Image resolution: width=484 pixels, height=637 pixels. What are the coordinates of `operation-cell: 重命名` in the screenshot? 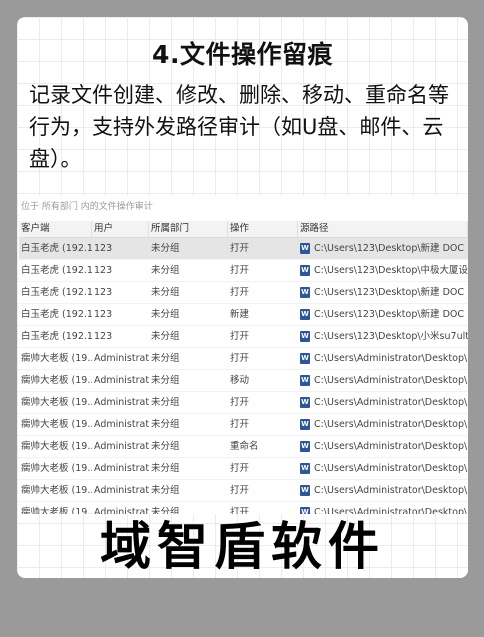 It's located at (244, 446).